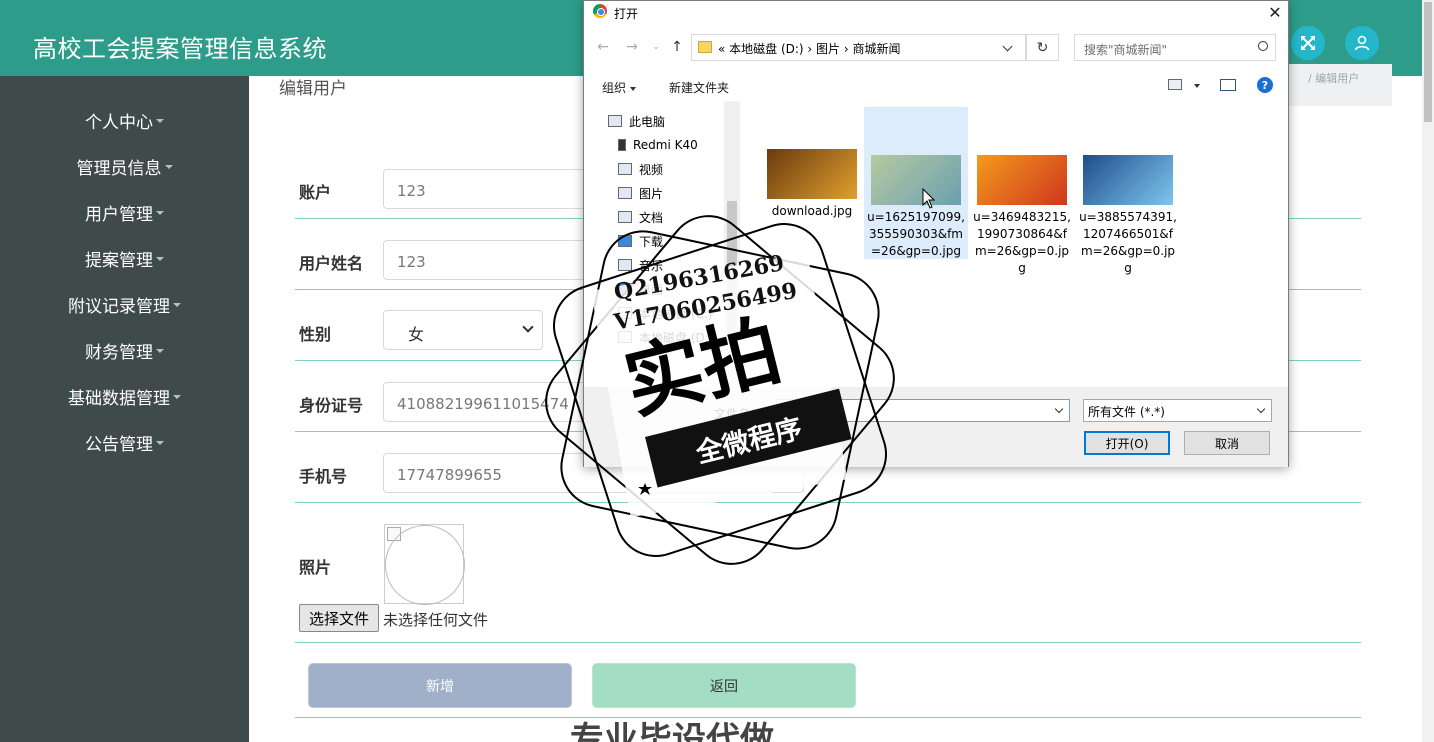 The width and height of the screenshot is (1434, 742). What do you see at coordinates (124, 396) in the screenshot?
I see `sidebar-item-basic-data: 基础数据管理` at bounding box center [124, 396].